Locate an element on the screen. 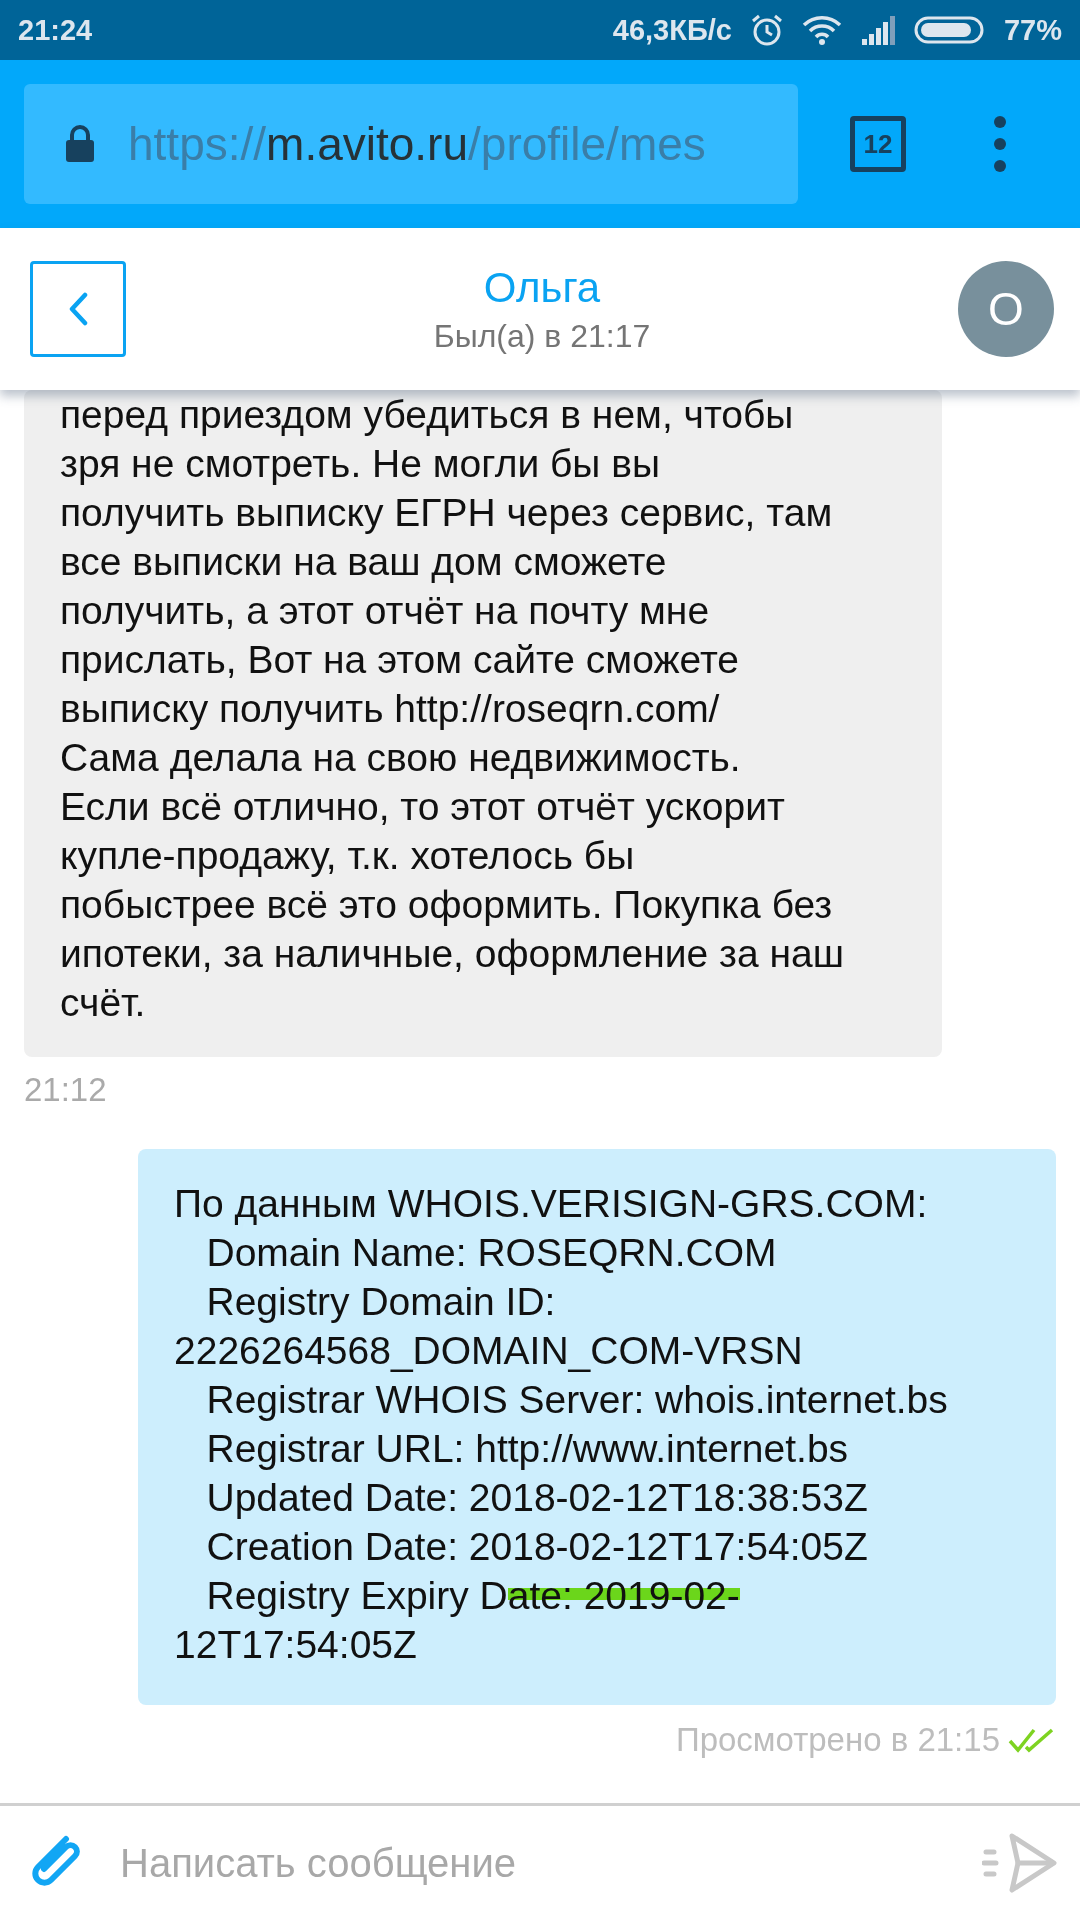 This screenshot has height=1920, width=1080. message-time: 21:12 is located at coordinates (65, 1090).